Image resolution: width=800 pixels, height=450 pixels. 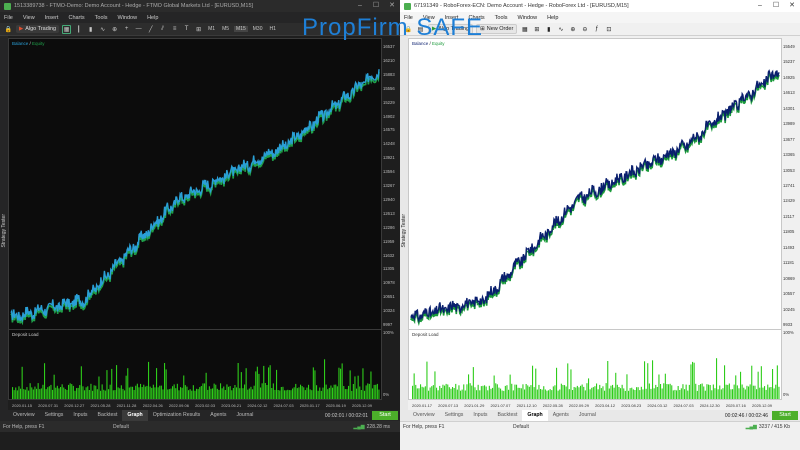 I want to click on timeframe-m15: M15, so click(x=241, y=29).